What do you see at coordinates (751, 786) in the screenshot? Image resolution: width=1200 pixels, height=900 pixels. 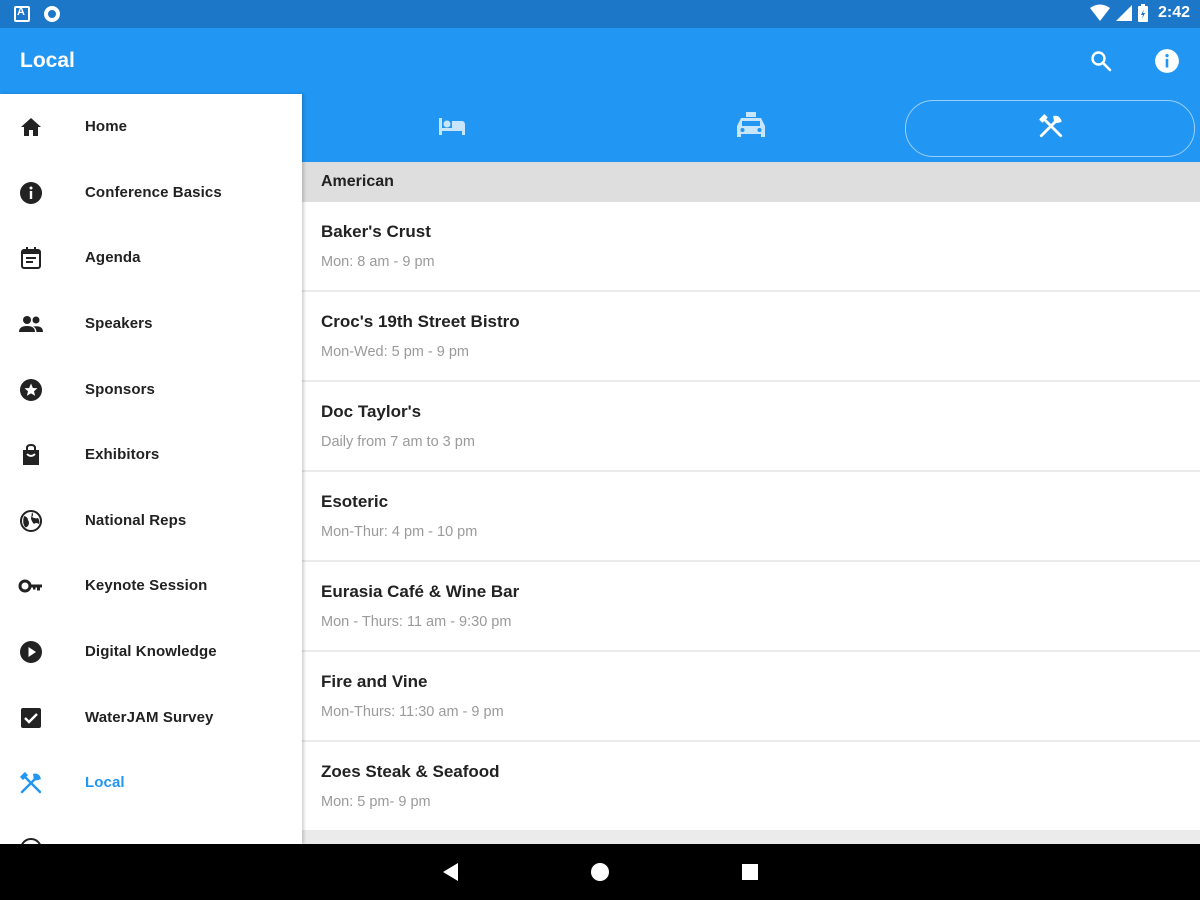 I see `list-item: Zoes Steak & Seafood Mon: 5 pm- 9 pm` at bounding box center [751, 786].